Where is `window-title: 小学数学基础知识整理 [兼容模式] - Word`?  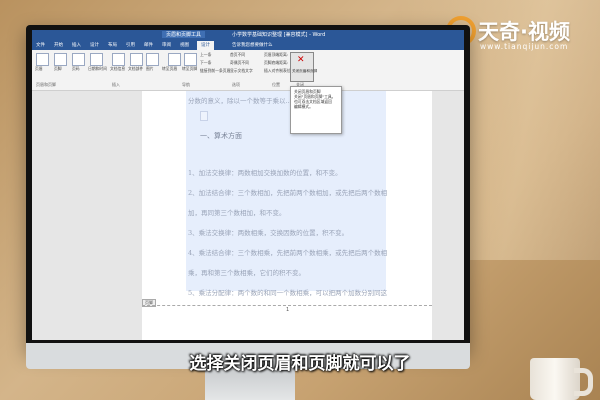 window-title: 小学数学基础知识整理 [兼容模式] - Word is located at coordinates (279, 35).